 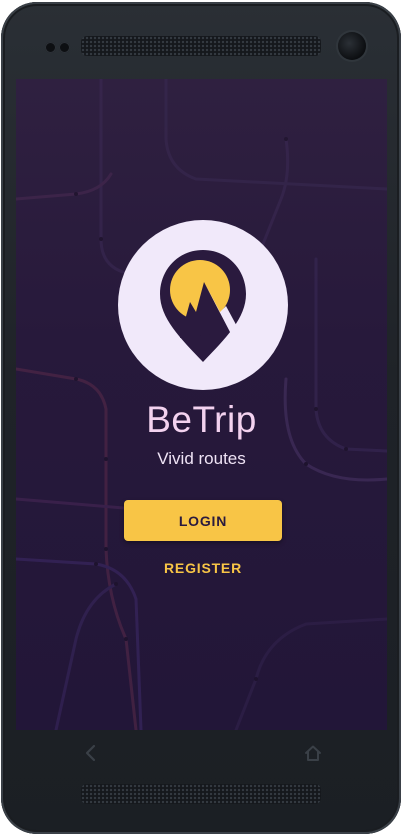 I want to click on login-button: LOGIN, so click(x=203, y=520).